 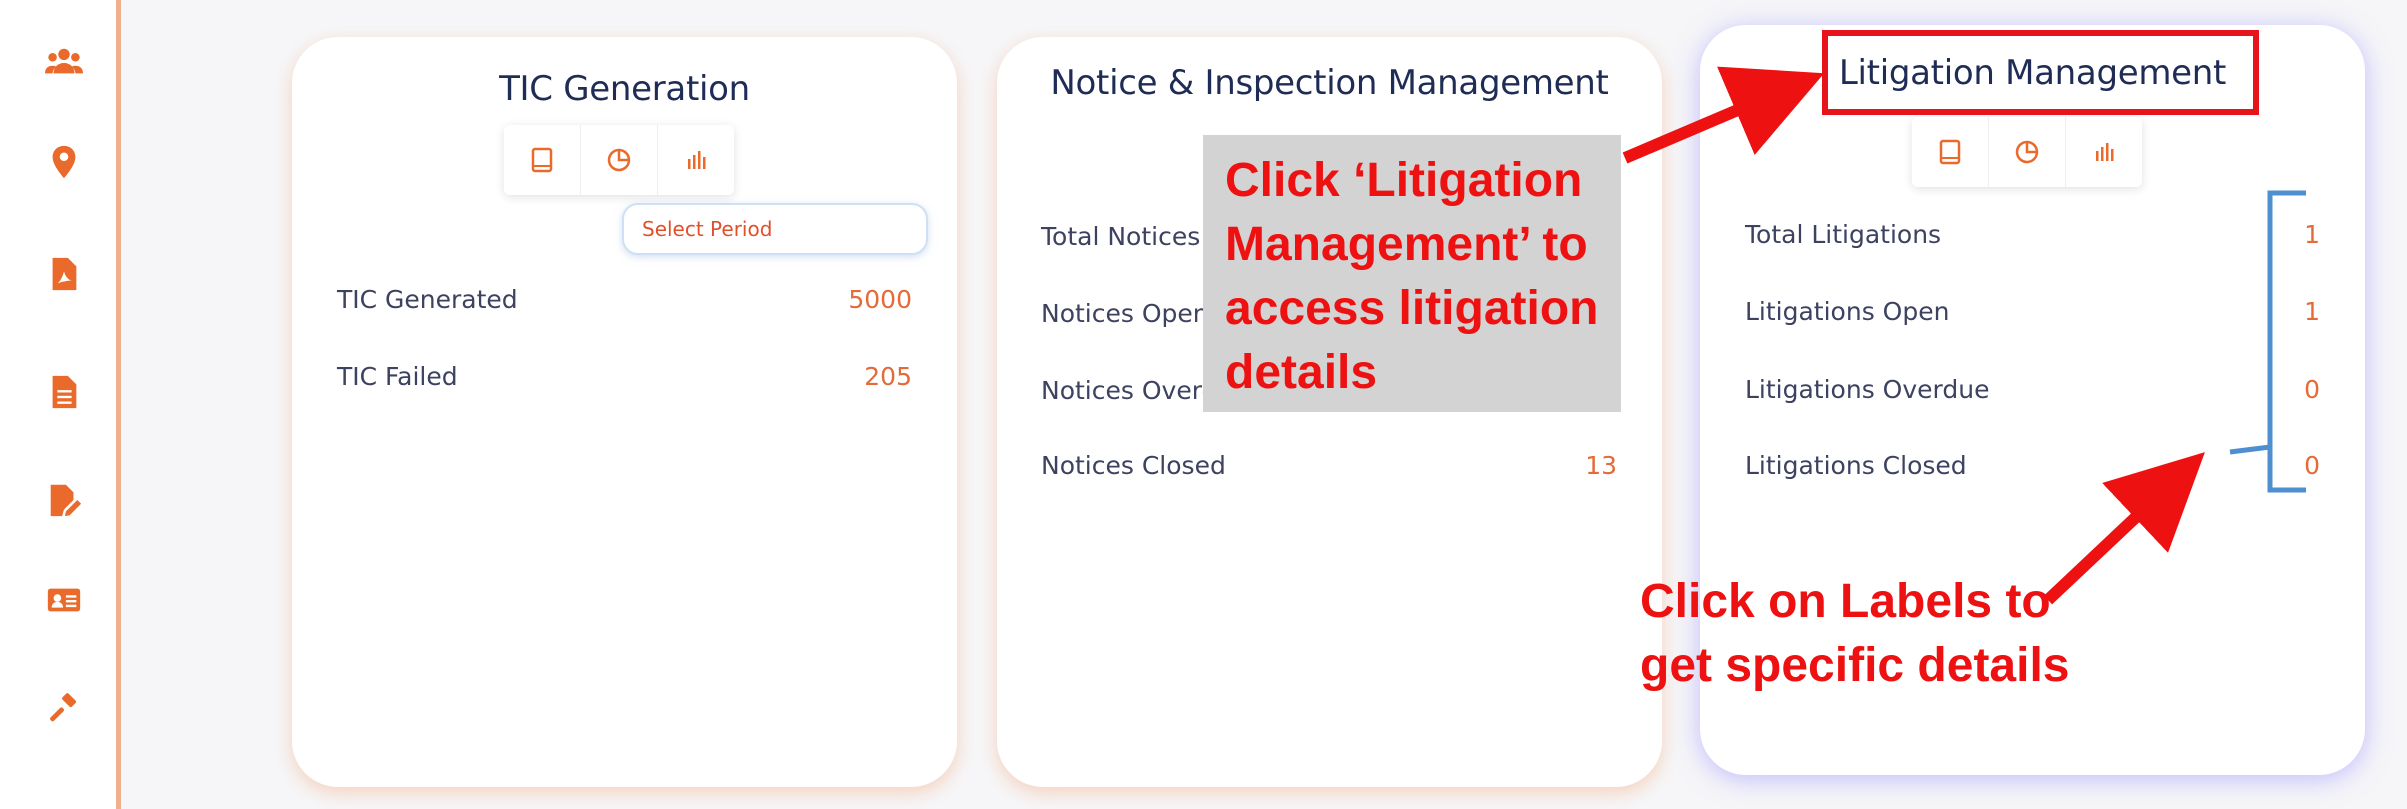 What do you see at coordinates (1723, 115) in the screenshot?
I see `arrow-to-title` at bounding box center [1723, 115].